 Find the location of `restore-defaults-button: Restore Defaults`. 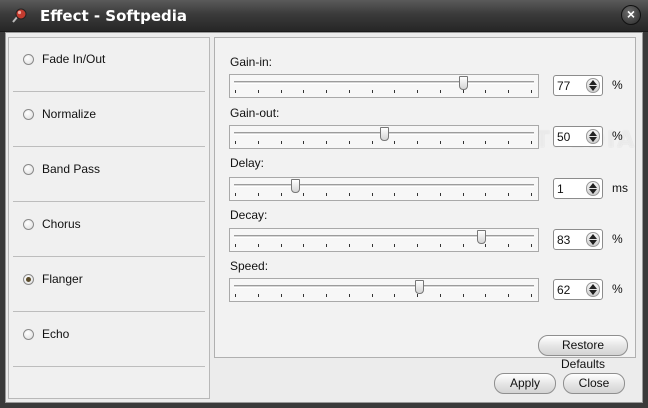

restore-defaults-button: Restore Defaults is located at coordinates (583, 353).